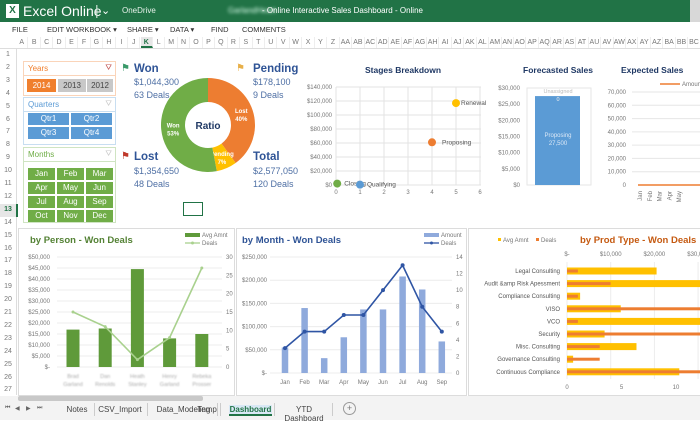 Image resolution: width=700 pixels, height=423 pixels. I want to click on y-tick-label: $60,000, so click(321, 144).